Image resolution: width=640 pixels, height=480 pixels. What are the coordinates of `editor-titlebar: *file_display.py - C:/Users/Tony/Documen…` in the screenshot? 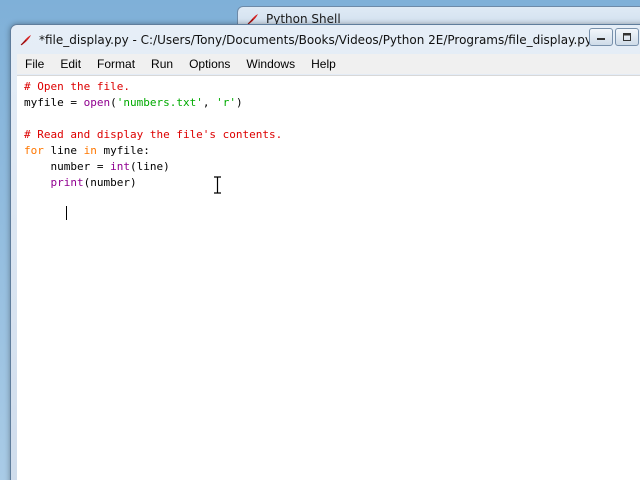 It's located at (325, 39).